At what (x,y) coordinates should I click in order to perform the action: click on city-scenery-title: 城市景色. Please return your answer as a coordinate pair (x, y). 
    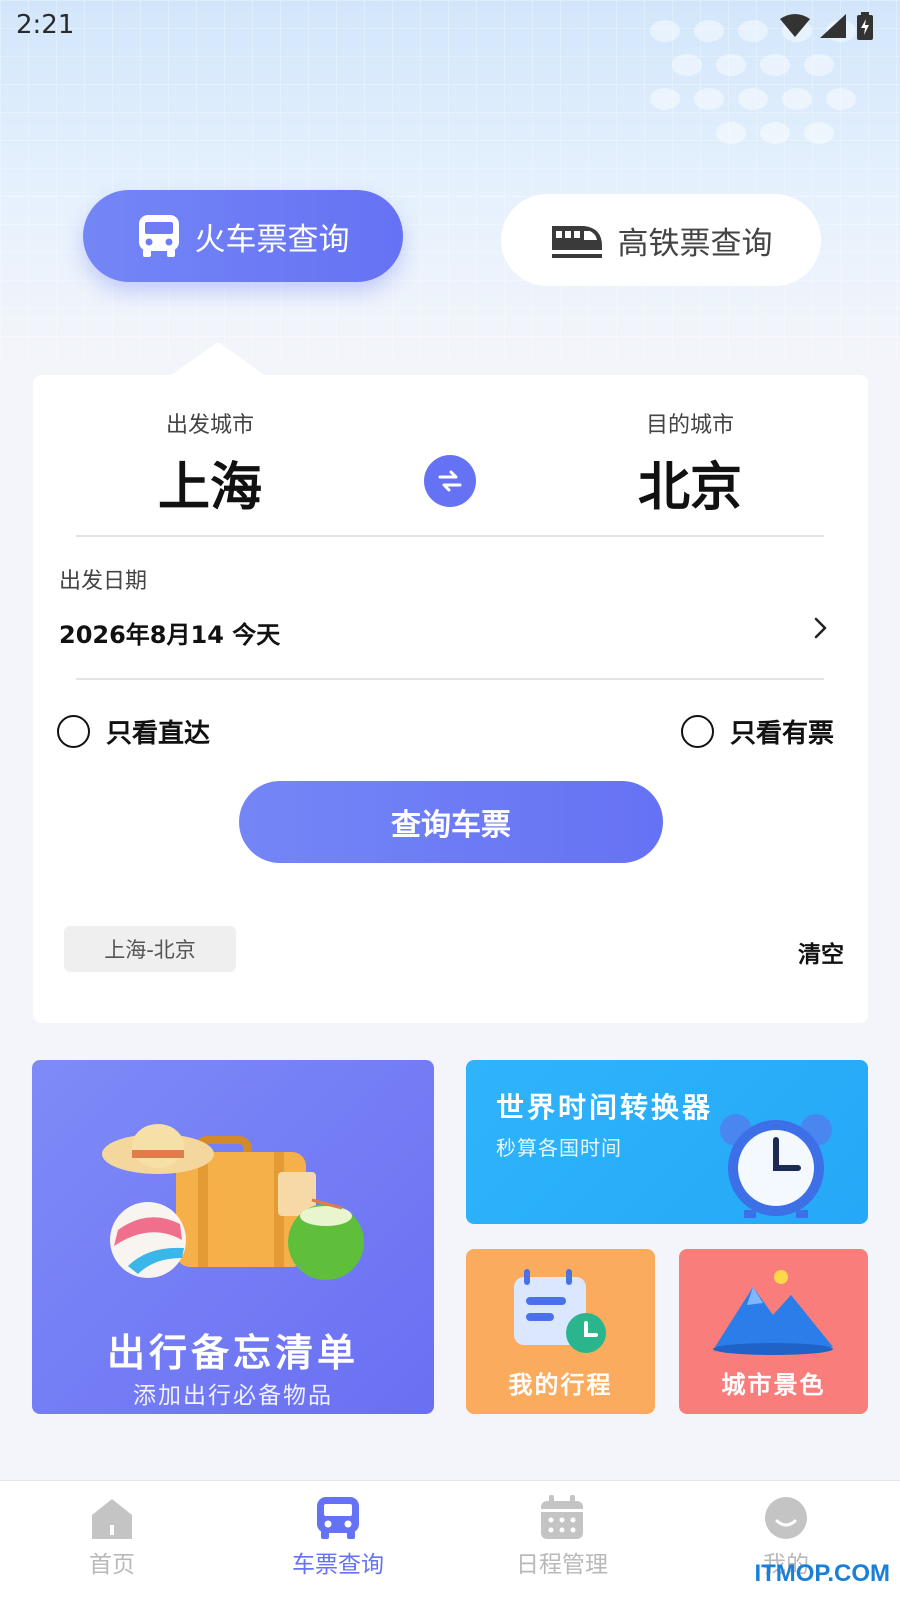
    Looking at the image, I should click on (773, 1385).